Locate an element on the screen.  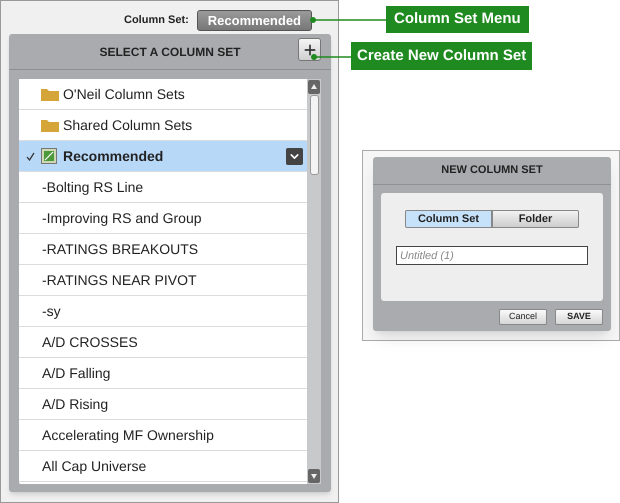
scrollbar is located at coordinates (314, 281).